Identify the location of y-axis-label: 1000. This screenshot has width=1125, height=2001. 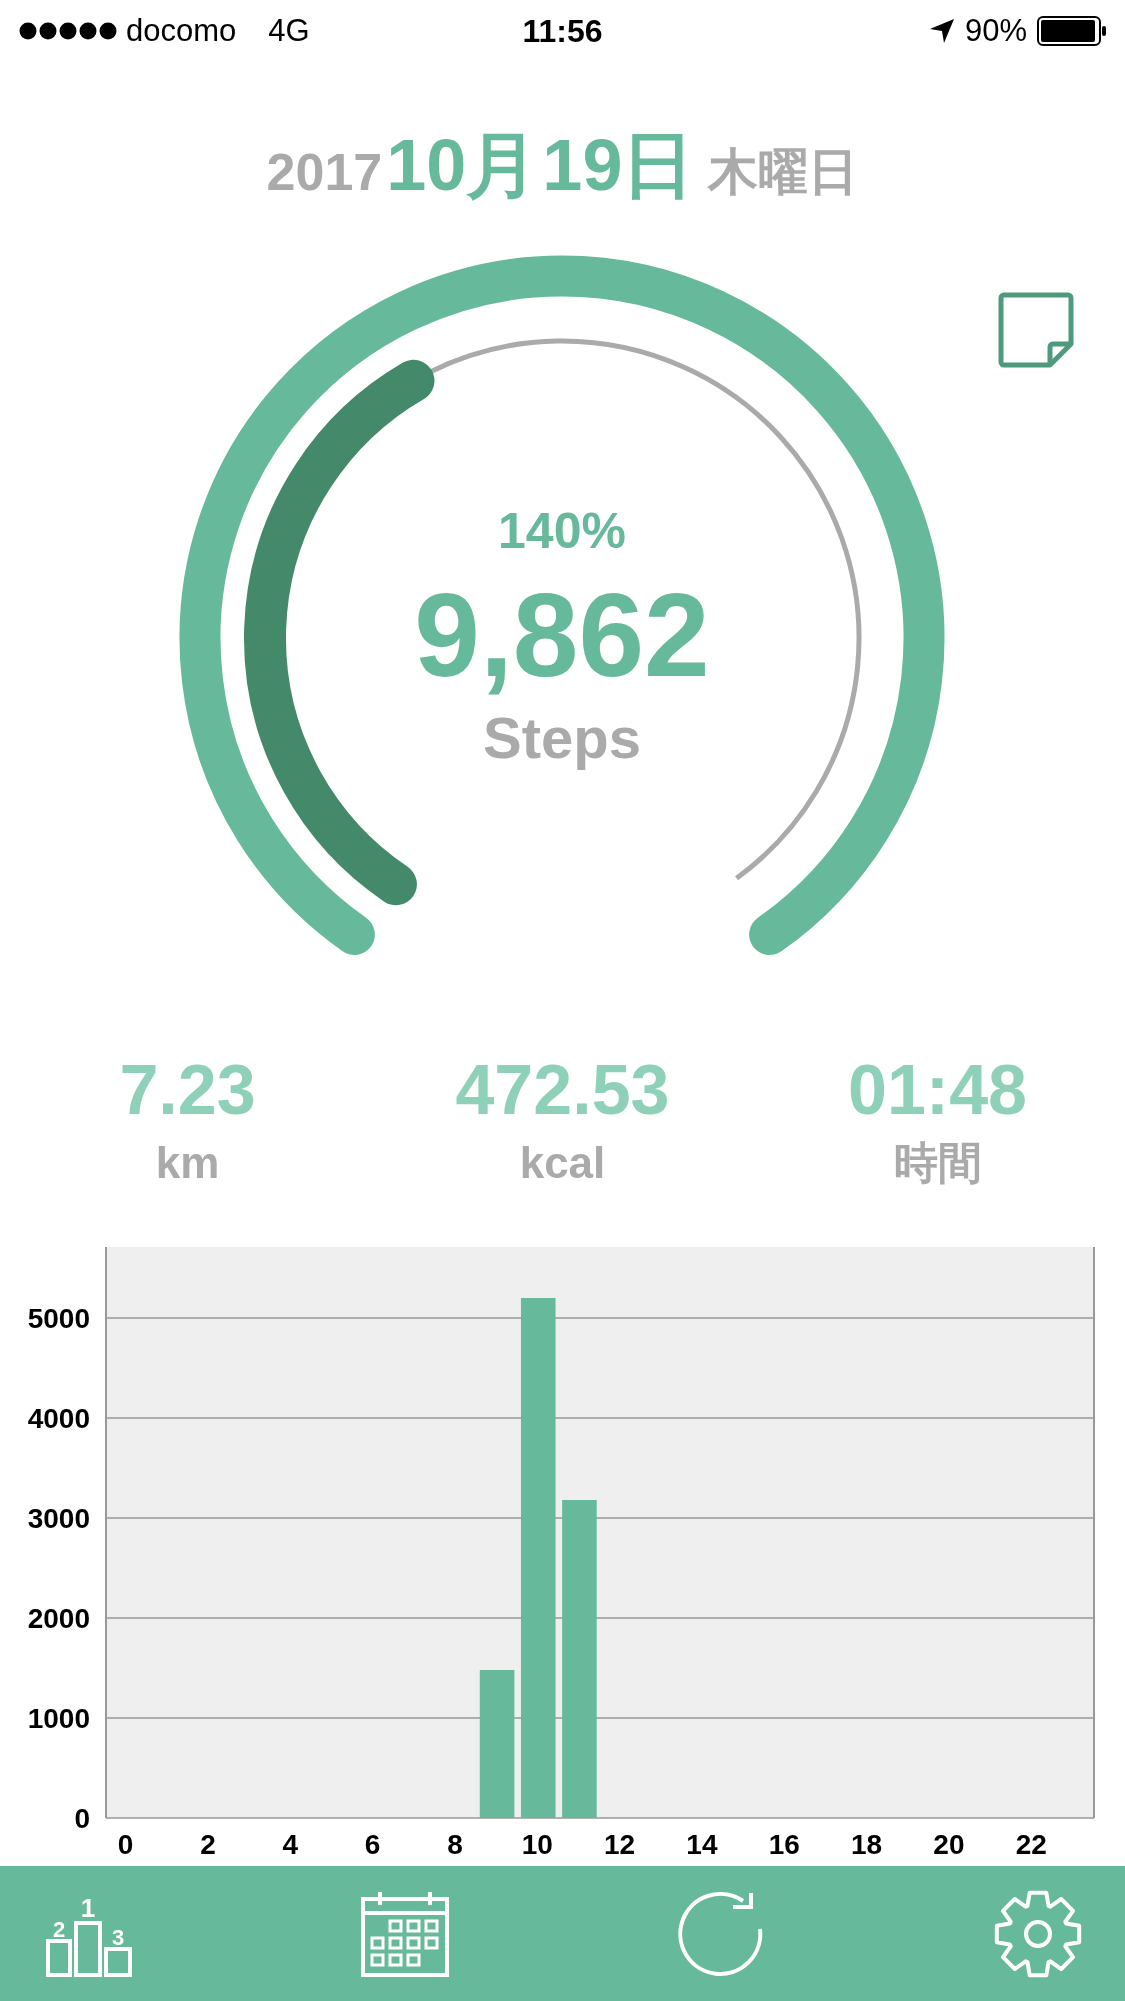
(58, 1718).